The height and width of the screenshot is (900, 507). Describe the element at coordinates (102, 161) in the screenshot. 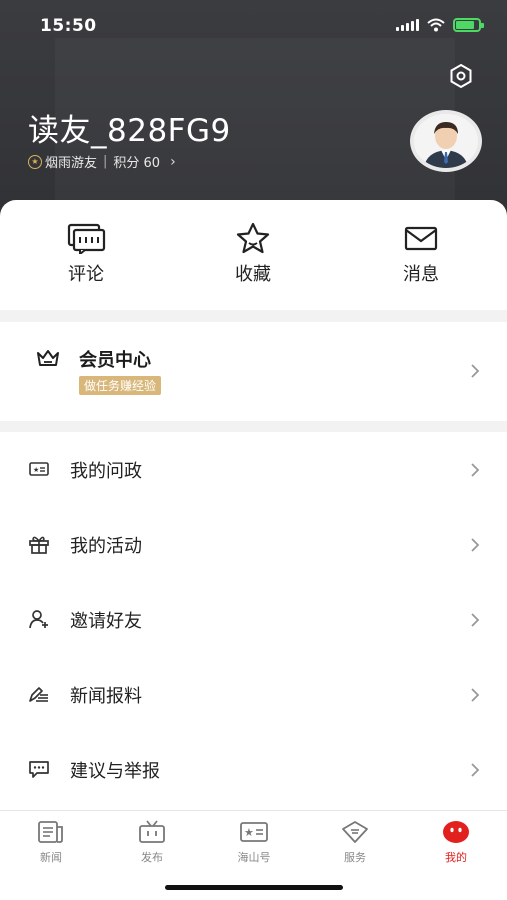

I see `level-points-link: ★ 烟雨游友 | 积分 60 ›` at that location.